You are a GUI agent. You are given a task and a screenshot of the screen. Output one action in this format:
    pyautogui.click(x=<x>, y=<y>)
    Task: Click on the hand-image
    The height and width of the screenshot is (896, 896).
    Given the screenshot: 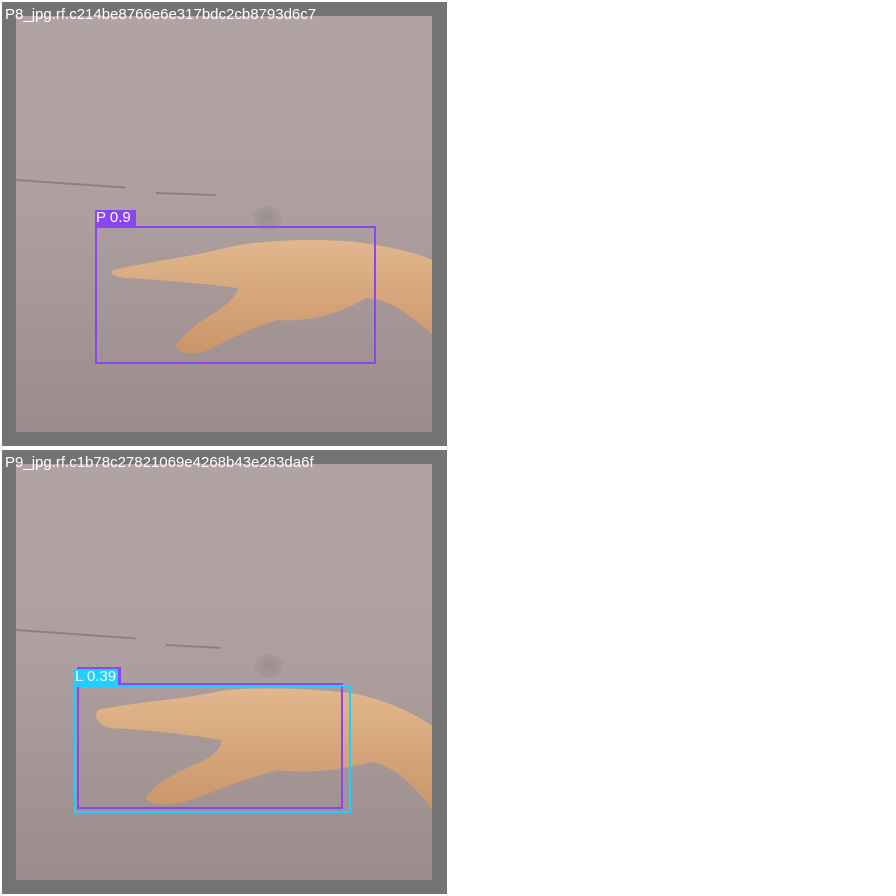 What is the action you would take?
    pyautogui.click(x=271, y=297)
    